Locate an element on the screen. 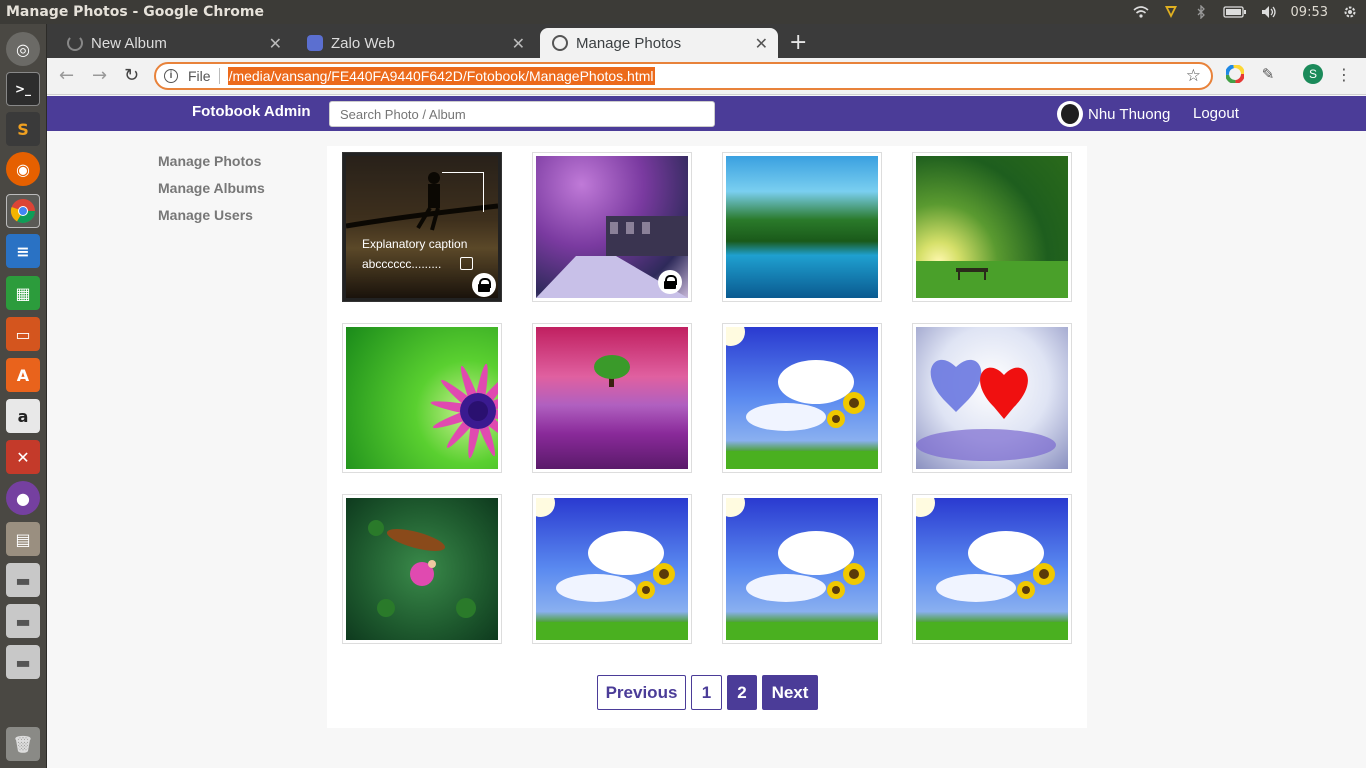  back-icon: ← is located at coordinates (66, 75).